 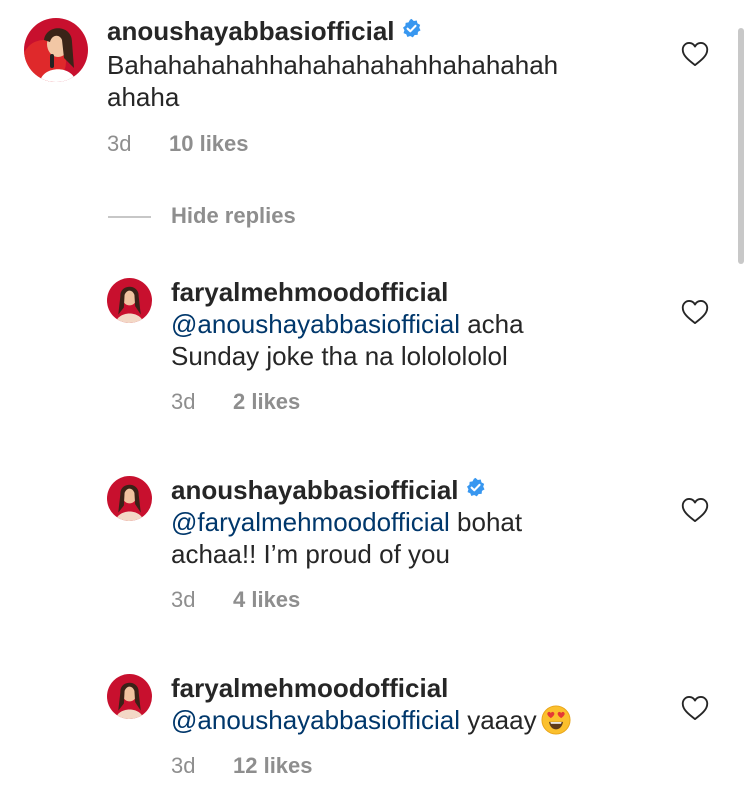 What do you see at coordinates (310, 522) in the screenshot?
I see `mention-link: @faryalmehmoodofficial` at bounding box center [310, 522].